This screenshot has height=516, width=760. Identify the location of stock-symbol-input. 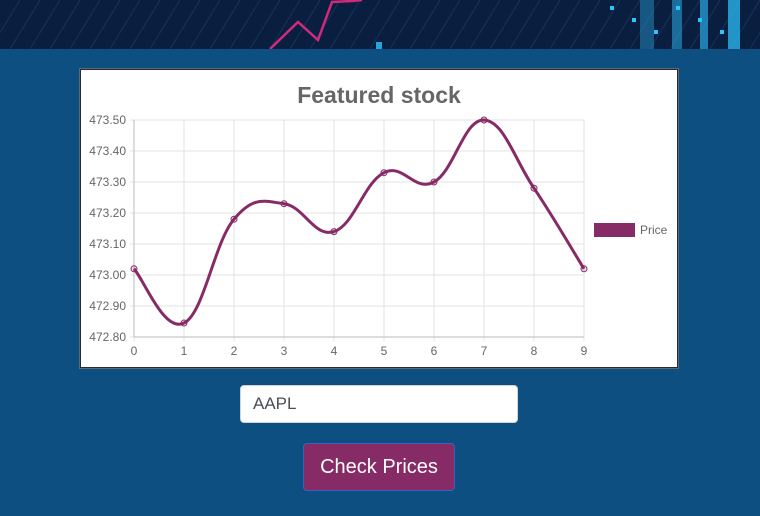
(379, 404).